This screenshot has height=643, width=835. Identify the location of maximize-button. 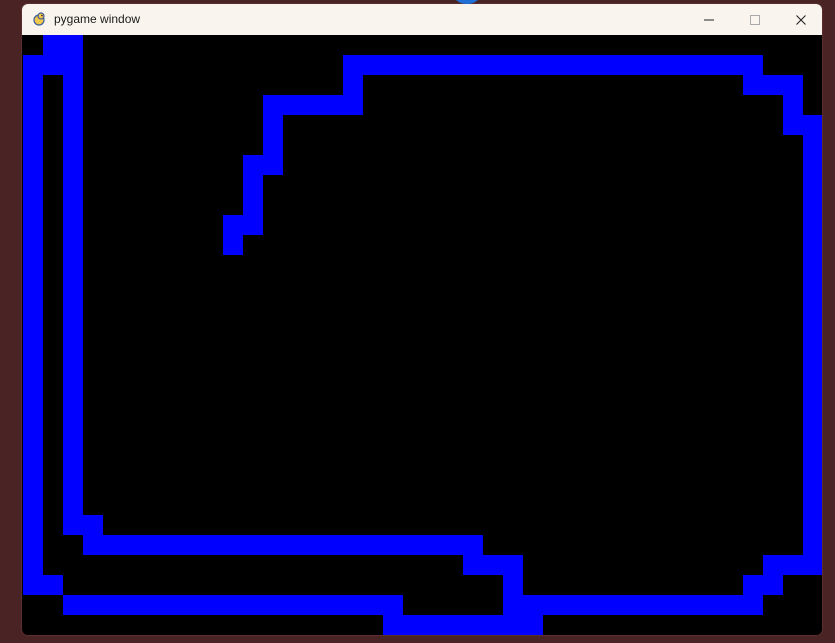
(755, 19).